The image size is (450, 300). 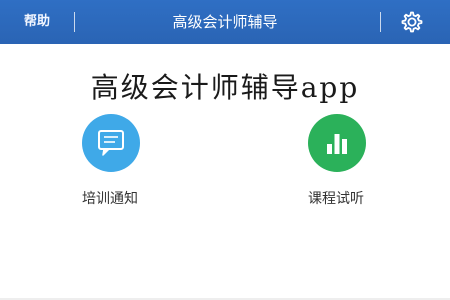 What do you see at coordinates (225, 87) in the screenshot?
I see `app-name-caption: 高级会计师辅导app` at bounding box center [225, 87].